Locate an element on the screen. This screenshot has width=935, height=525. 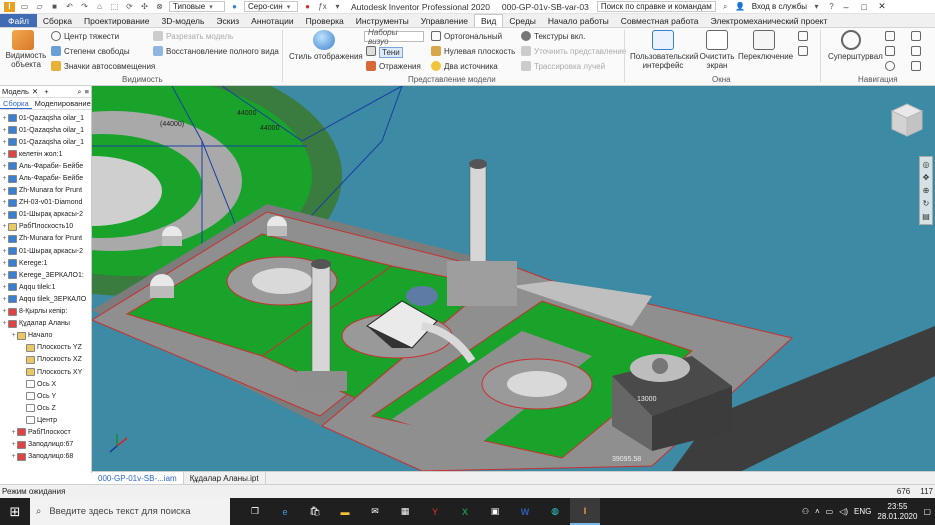
close-icon: ✕ is located at coordinates (882, 6).